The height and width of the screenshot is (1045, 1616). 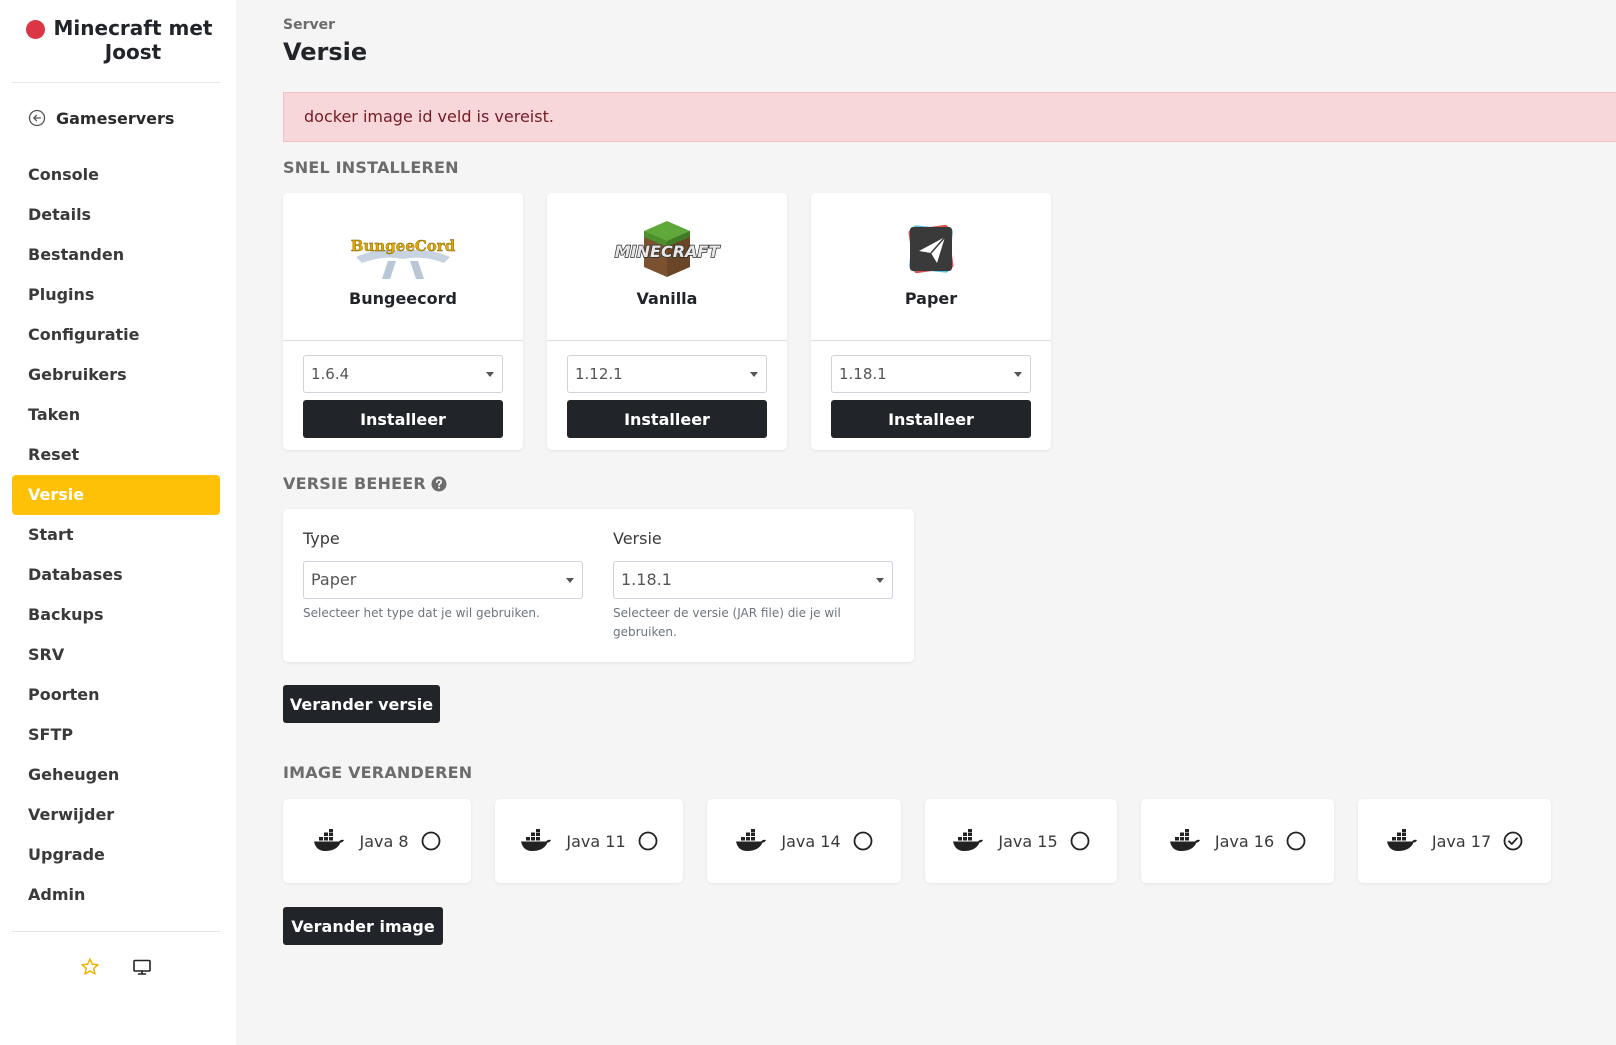 I want to click on sidebar-item-verwijder: Verwijder, so click(x=116, y=815).